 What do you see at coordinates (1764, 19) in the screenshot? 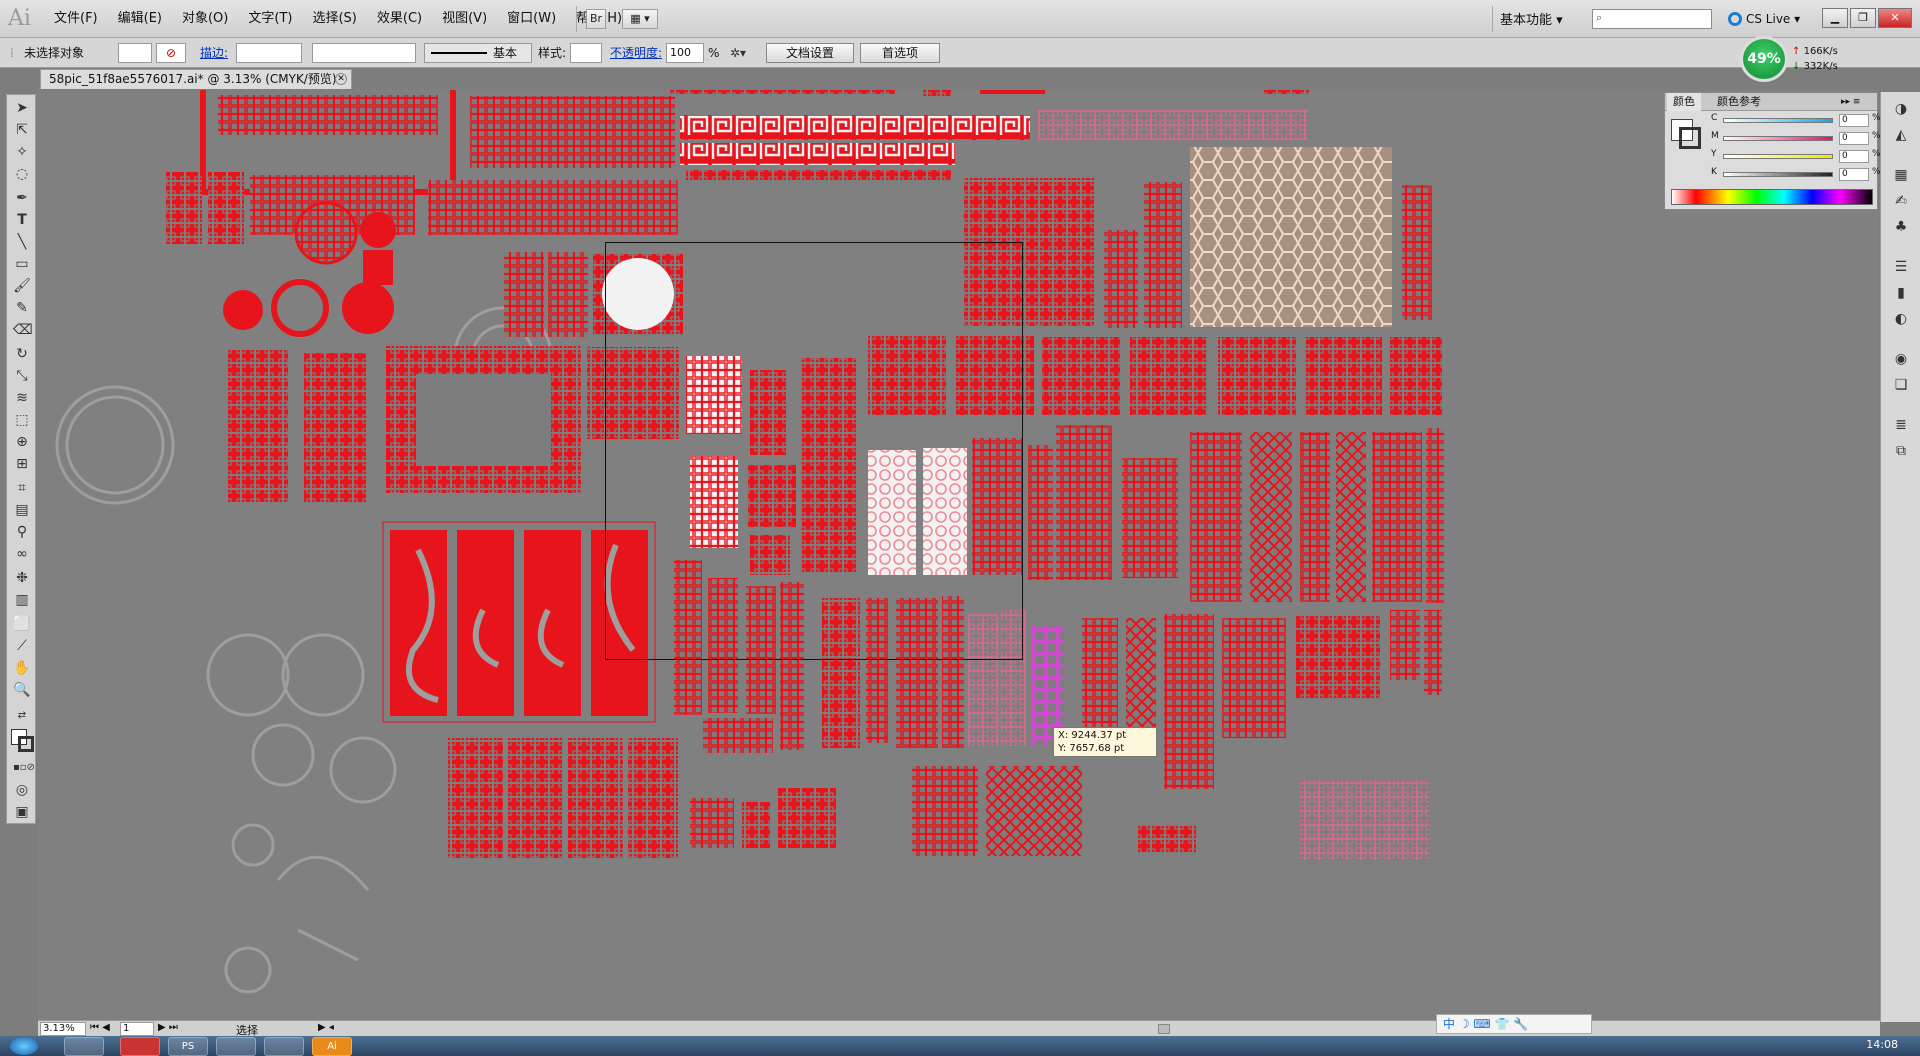
I see `cs-live-button: CS Live ▾` at bounding box center [1764, 19].